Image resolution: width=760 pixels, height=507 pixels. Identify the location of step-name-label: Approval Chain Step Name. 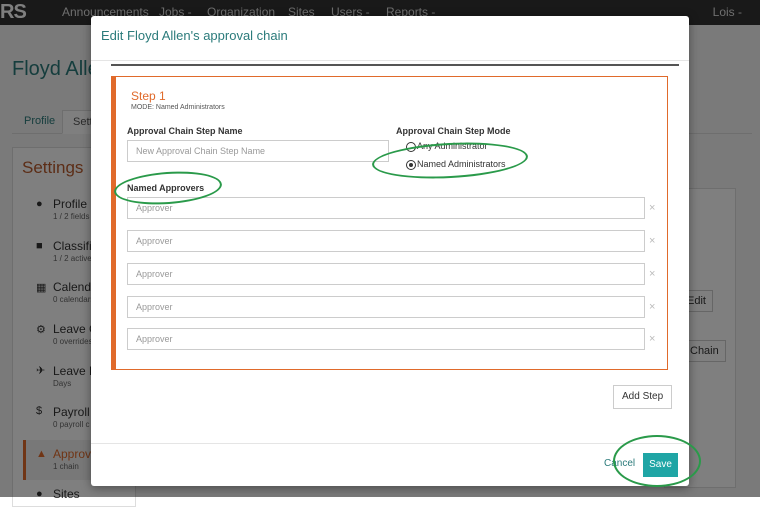
(185, 131).